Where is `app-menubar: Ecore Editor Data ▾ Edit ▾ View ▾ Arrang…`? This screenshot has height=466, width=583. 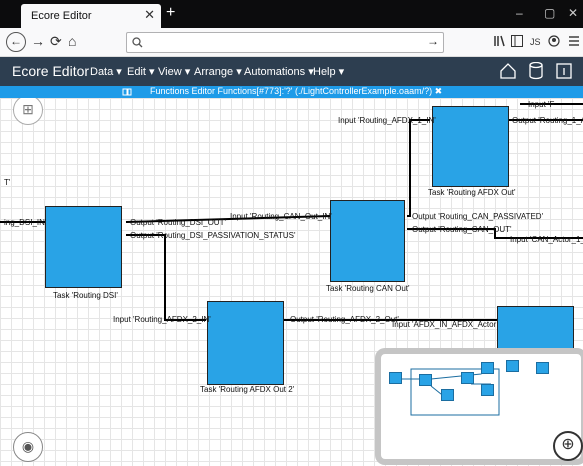 app-menubar: Ecore Editor Data ▾ Edit ▾ View ▾ Arrang… is located at coordinates (291, 71).